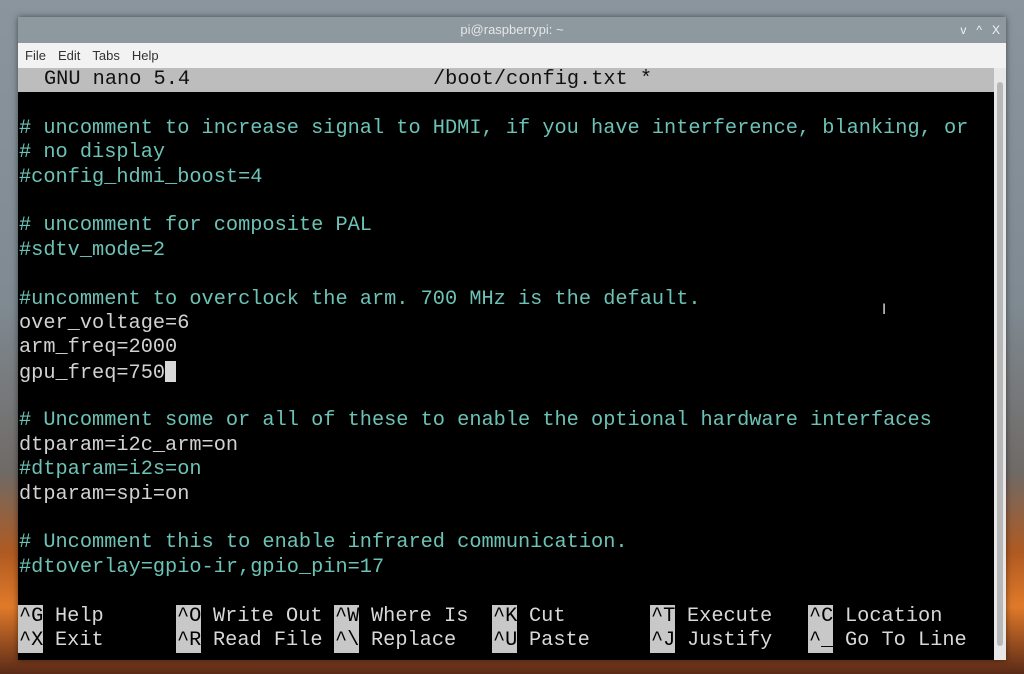  I want to click on shortcut-key: ^J, so click(663, 641).